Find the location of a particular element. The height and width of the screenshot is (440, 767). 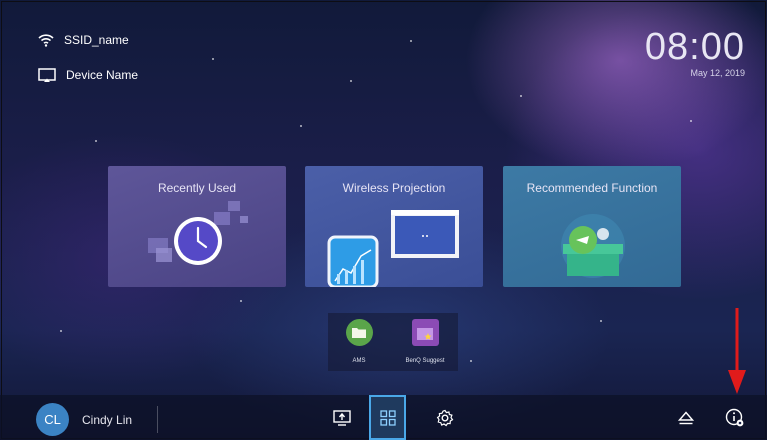

clock: 08:00 May 12, 2019 is located at coordinates (695, 53).